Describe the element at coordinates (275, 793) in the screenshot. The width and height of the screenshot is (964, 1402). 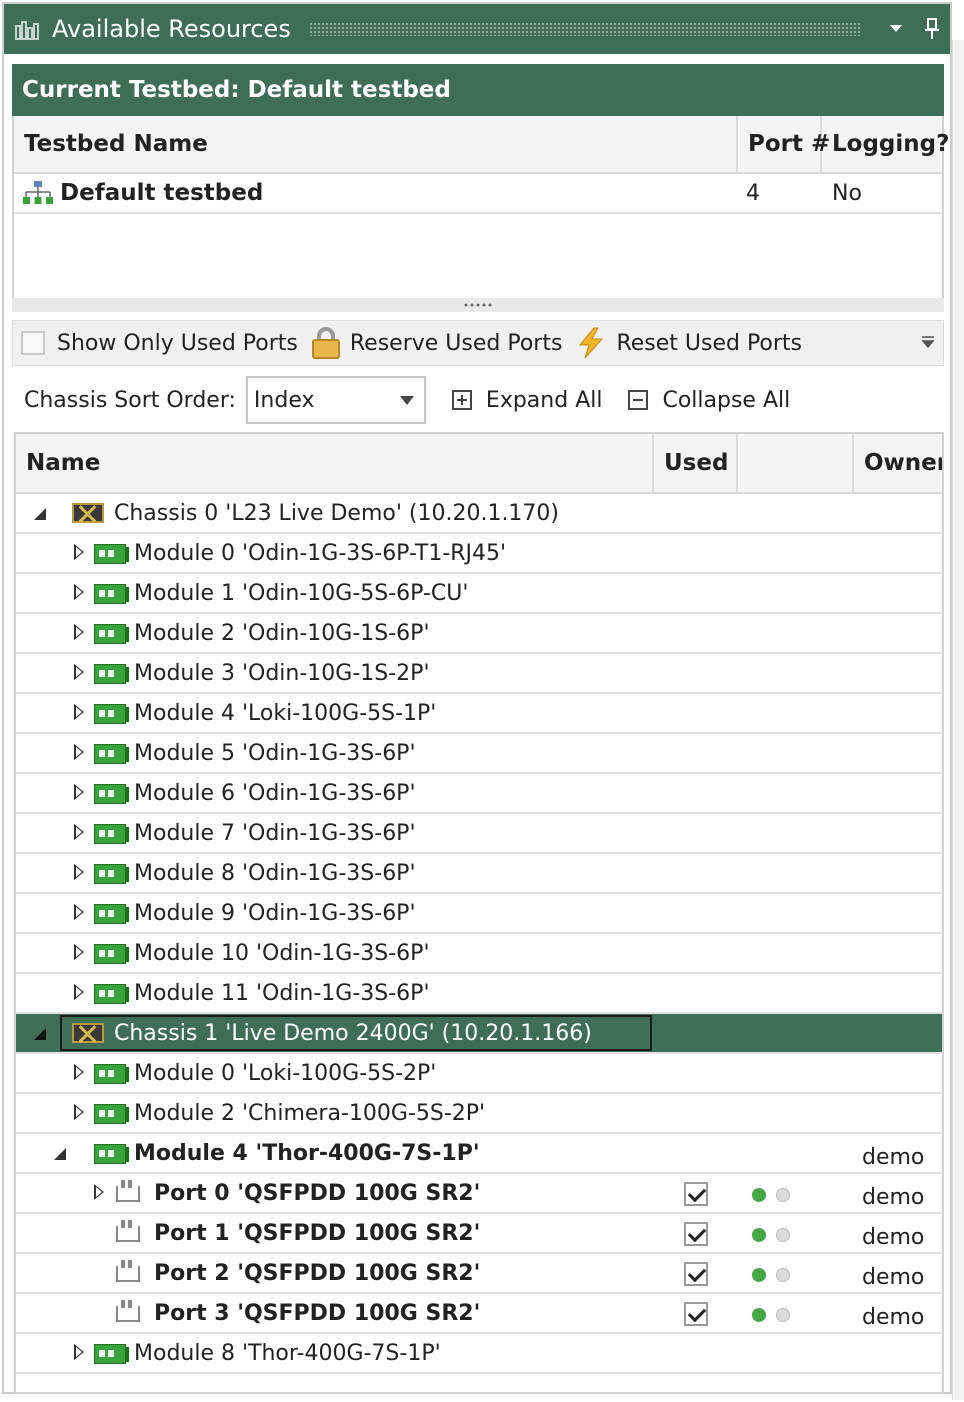
I see `module-label: Module 6 'Odin-1G-3S-6P'` at that location.